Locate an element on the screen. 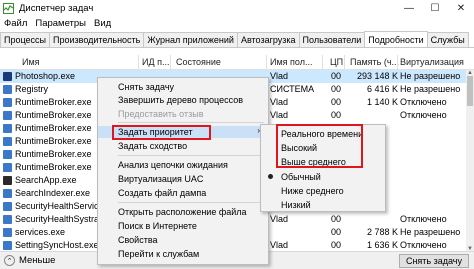 The width and height of the screenshot is (474, 269). column-status: Состояние is located at coordinates (198, 62).